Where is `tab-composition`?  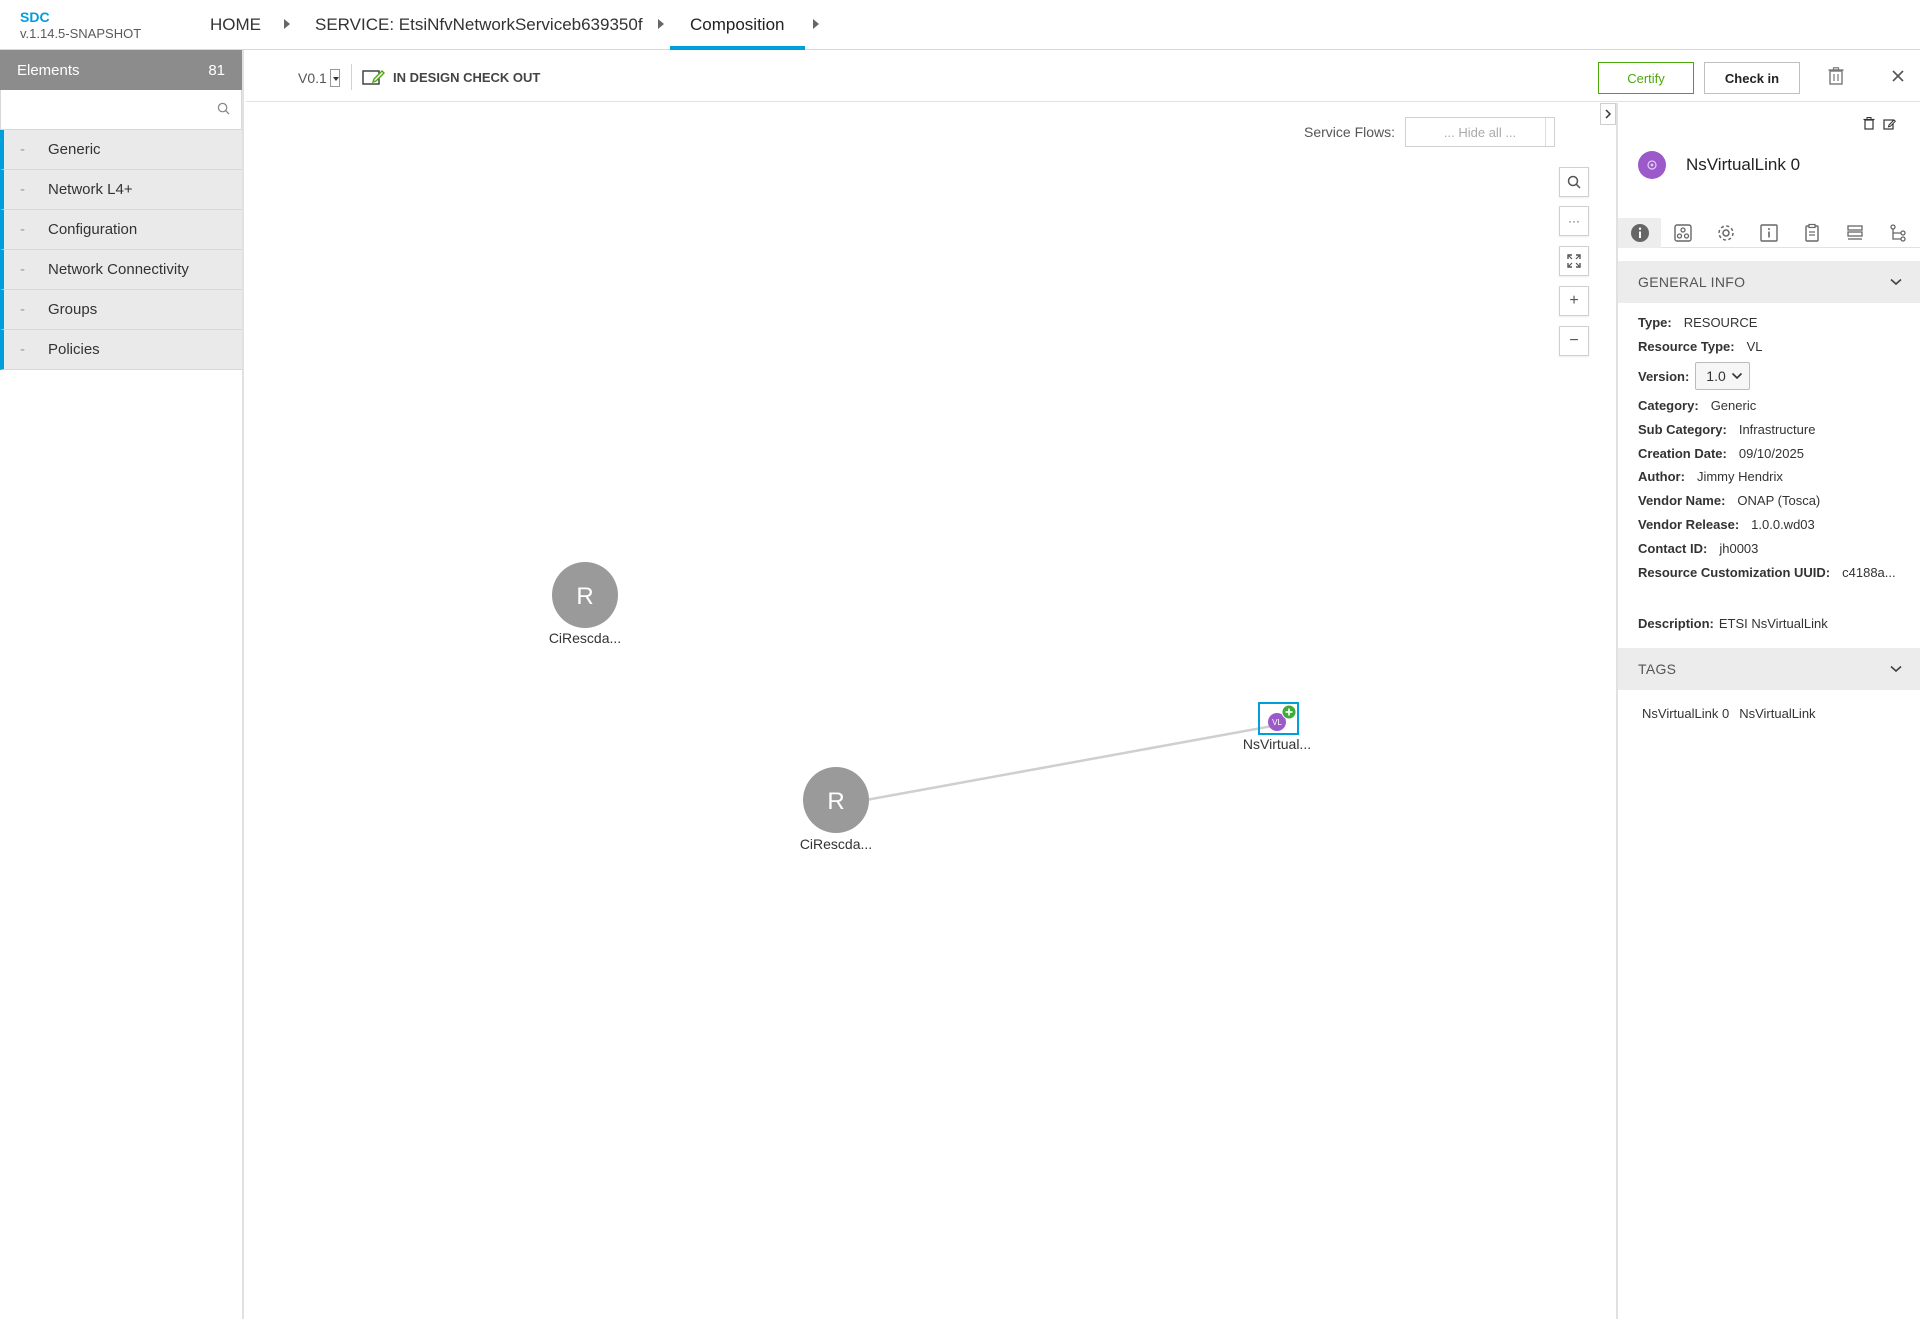 tab-composition is located at coordinates (1854, 233).